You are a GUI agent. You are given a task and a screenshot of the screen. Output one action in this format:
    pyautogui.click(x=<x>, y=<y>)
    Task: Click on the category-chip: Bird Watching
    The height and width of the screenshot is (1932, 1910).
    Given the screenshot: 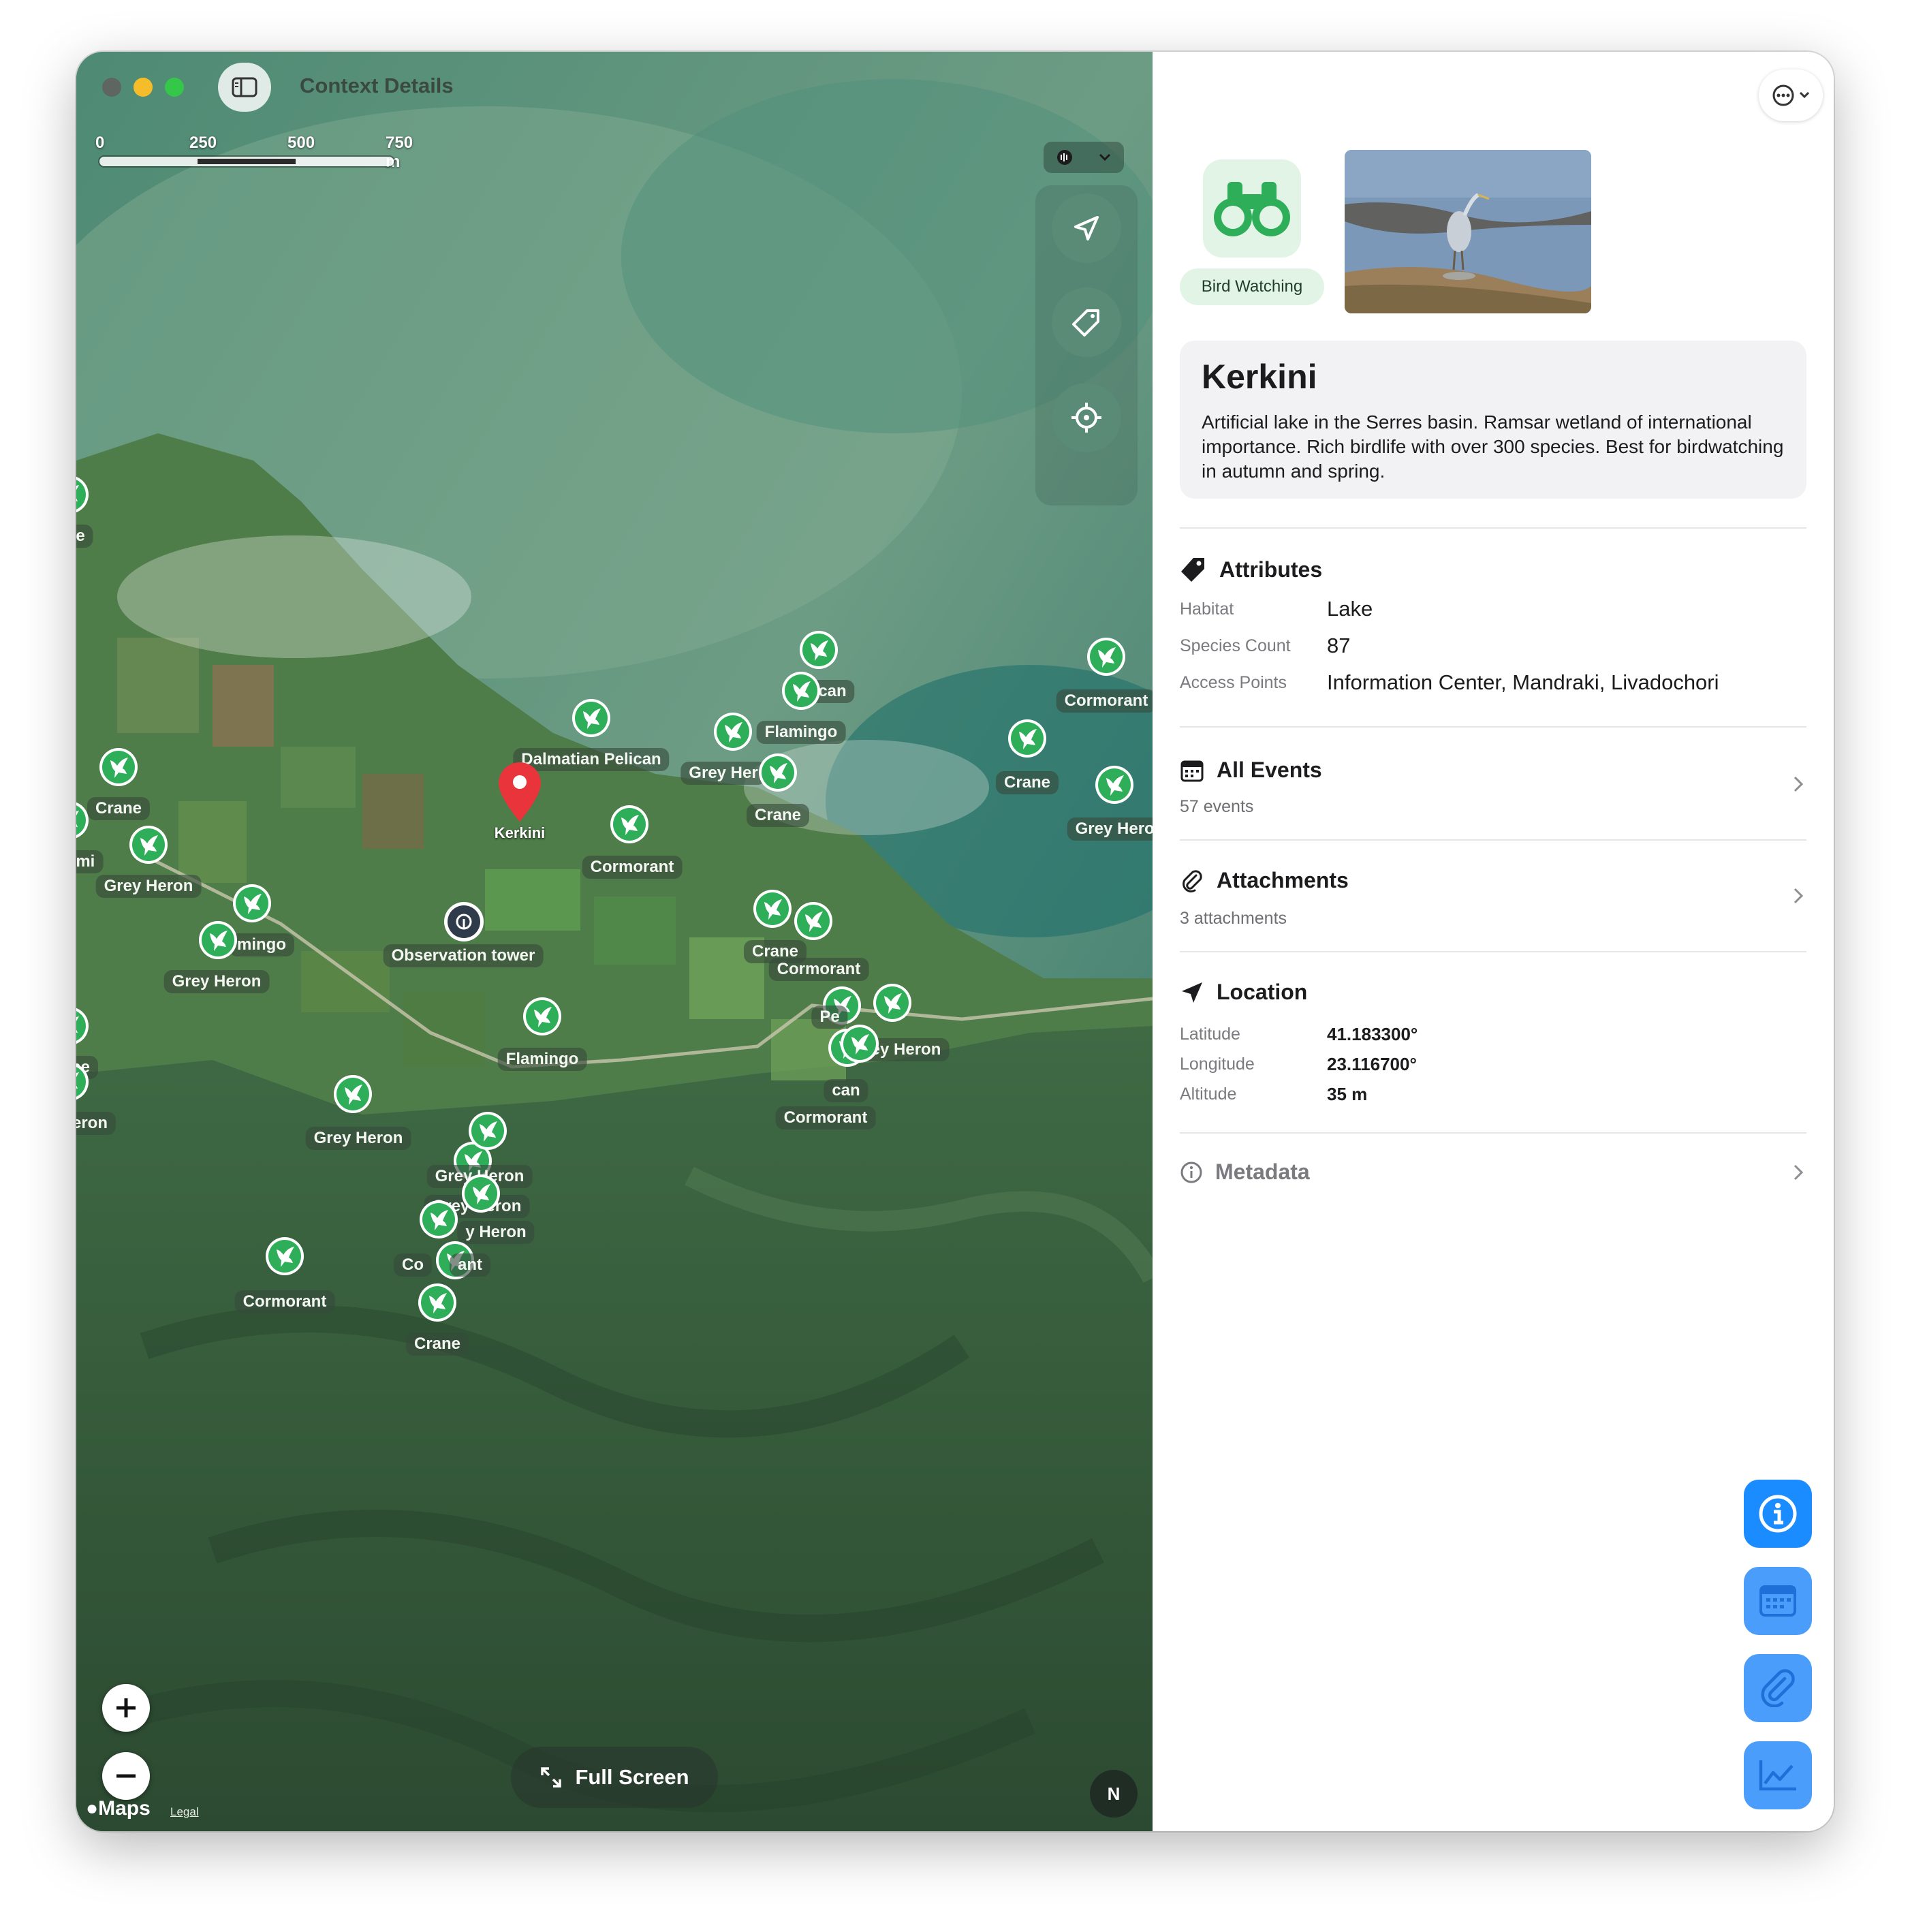 What is the action you would take?
    pyautogui.click(x=1252, y=286)
    